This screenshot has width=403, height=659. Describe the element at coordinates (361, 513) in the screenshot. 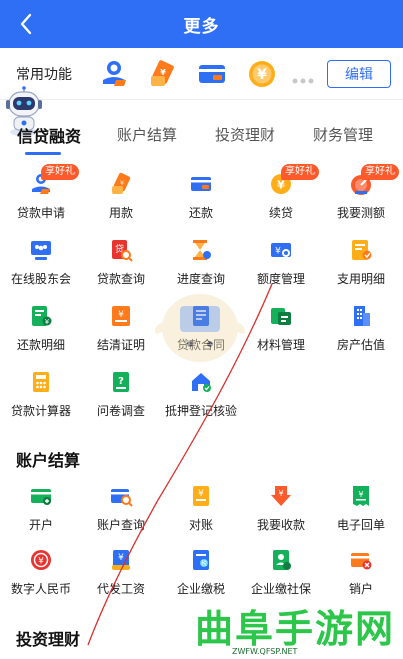

I see `grid-item-e-receipt: ¥ 电子回单` at that location.